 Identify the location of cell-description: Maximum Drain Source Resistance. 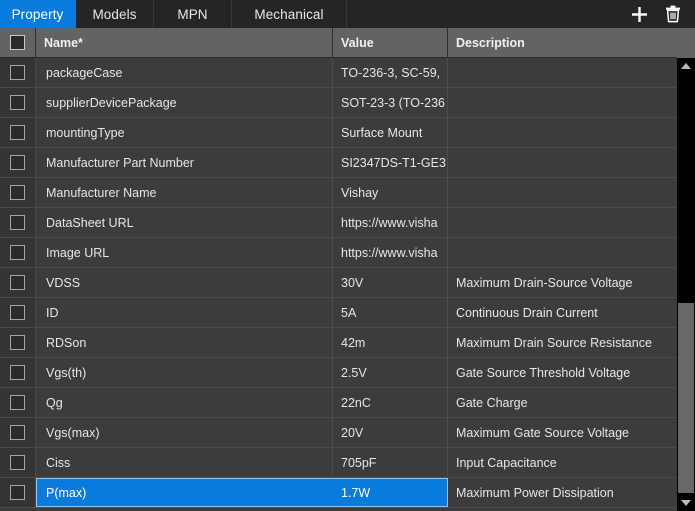
(562, 342).